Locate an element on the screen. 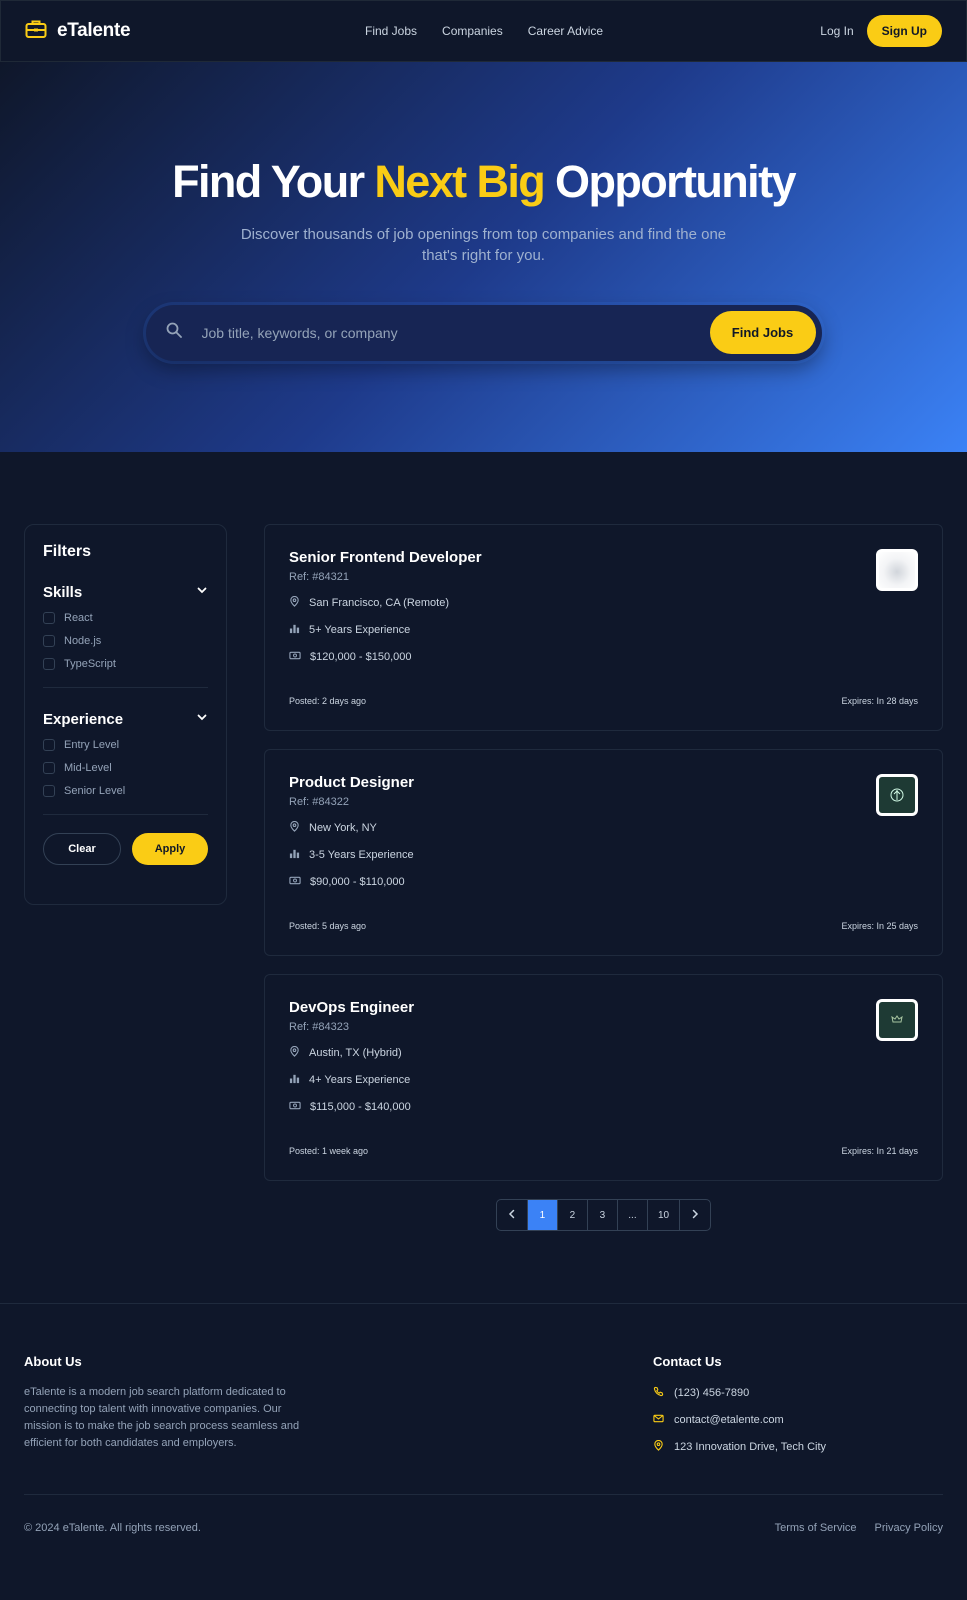 Image resolution: width=967 pixels, height=1600 pixels. filter-option-react: React is located at coordinates (125, 618).